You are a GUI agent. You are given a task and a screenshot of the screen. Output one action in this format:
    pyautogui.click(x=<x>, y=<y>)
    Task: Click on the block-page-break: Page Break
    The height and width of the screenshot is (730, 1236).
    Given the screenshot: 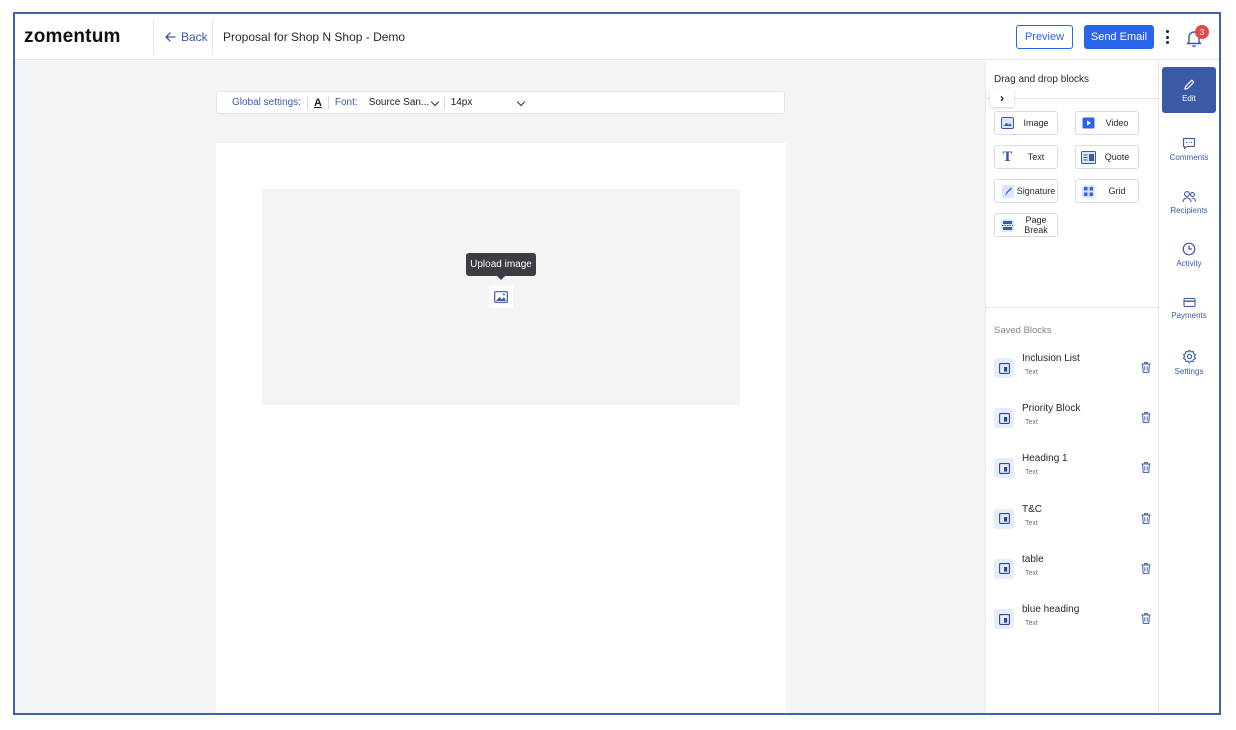 What is the action you would take?
    pyautogui.click(x=1026, y=225)
    